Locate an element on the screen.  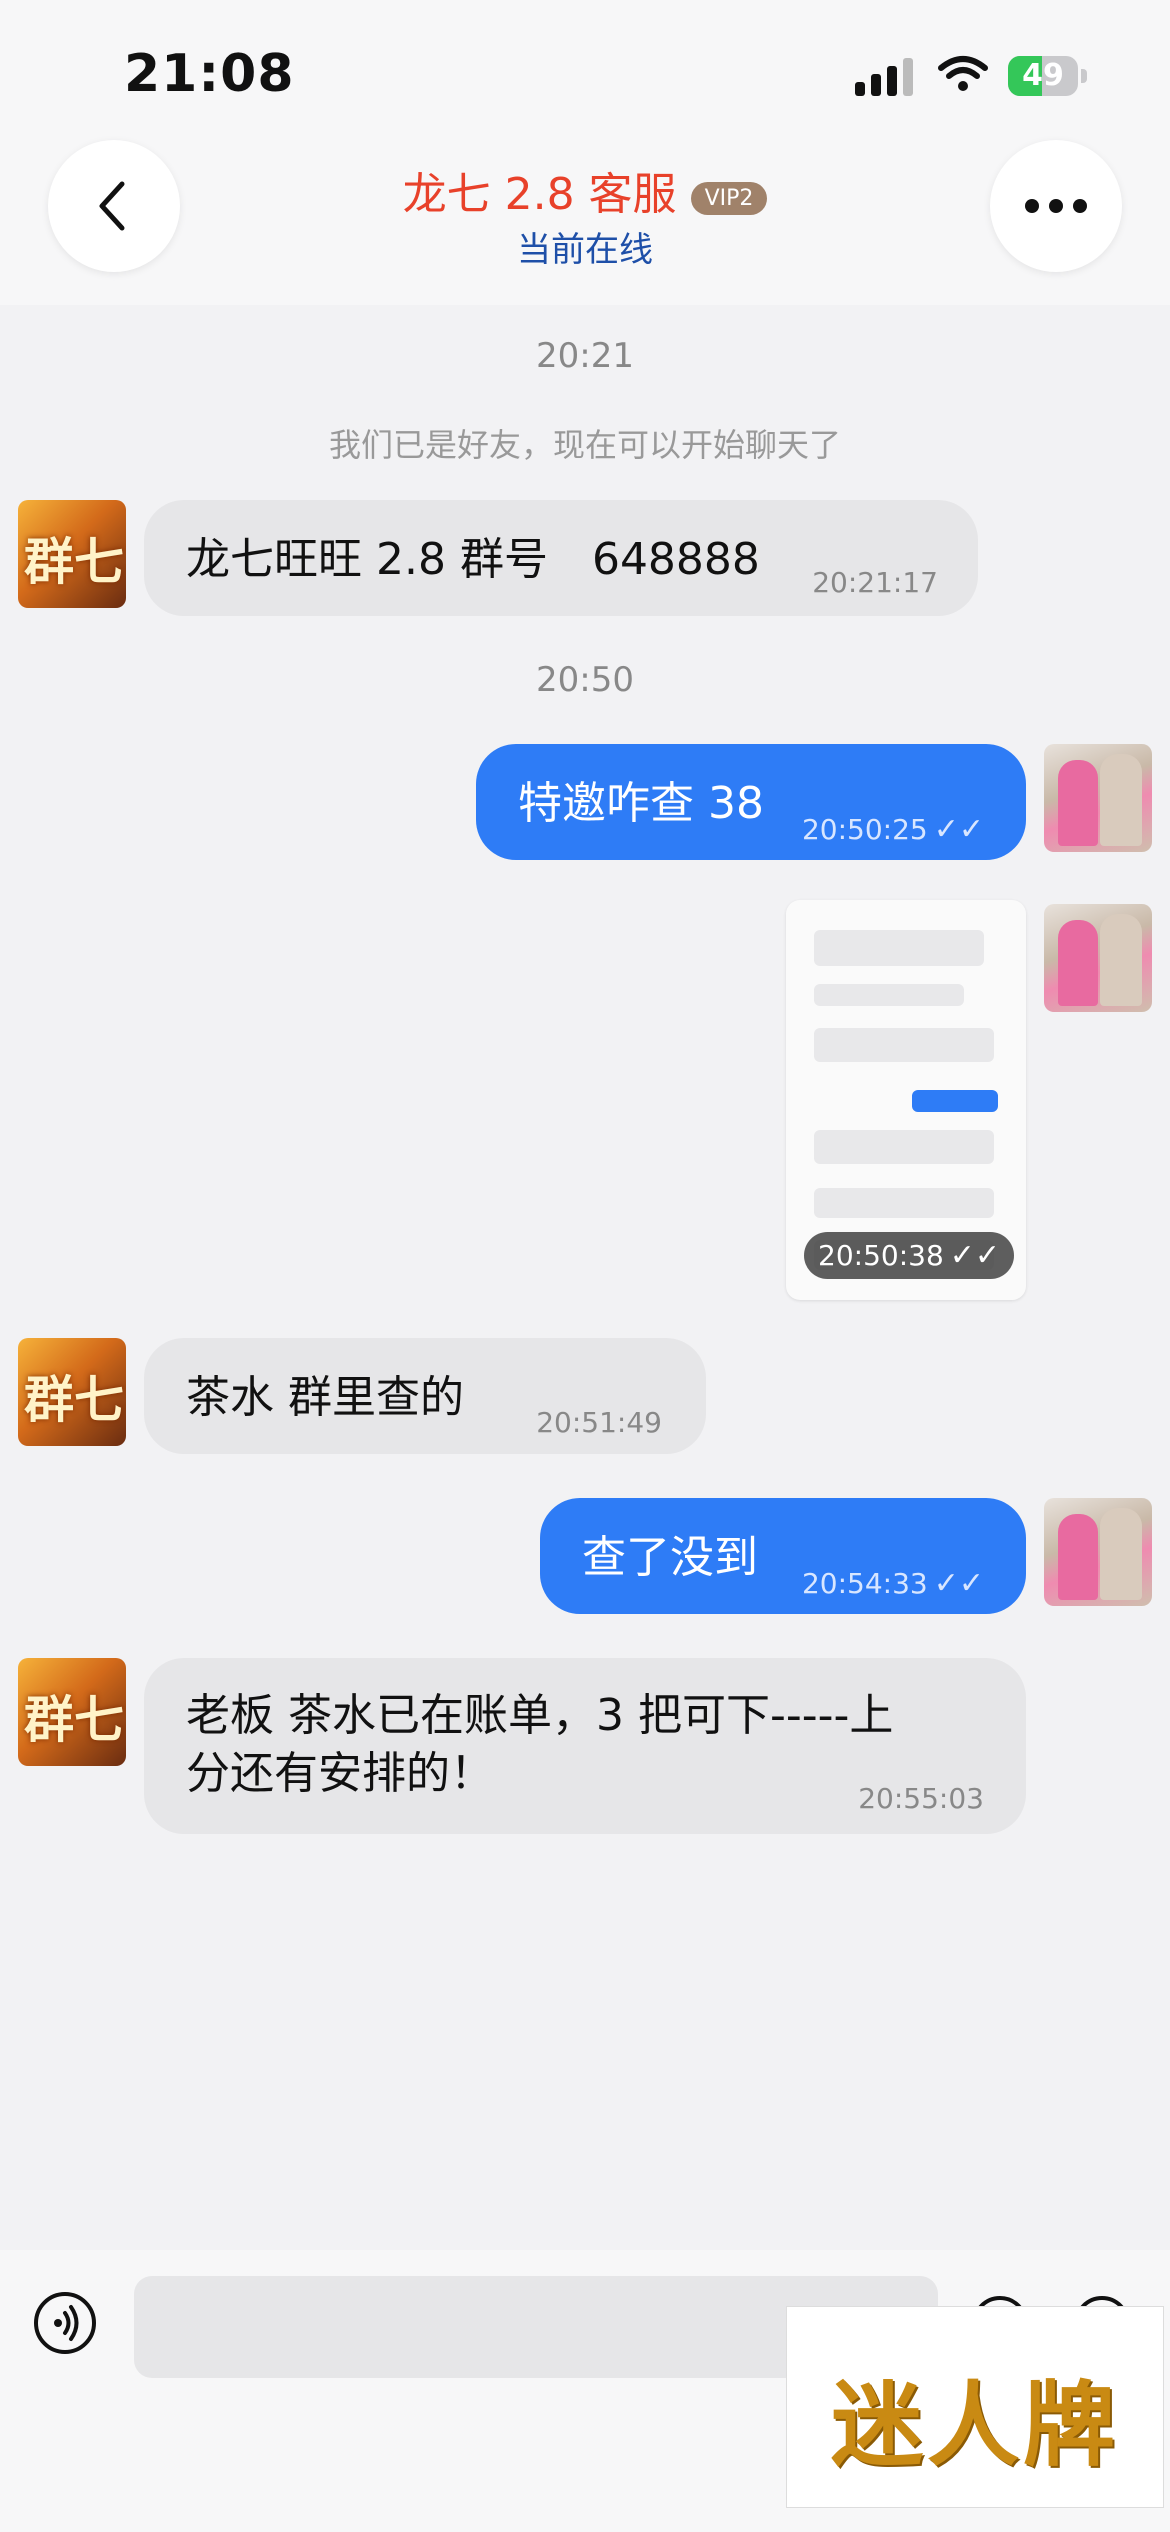
battery-icon: 49 is located at coordinates (1043, 76).